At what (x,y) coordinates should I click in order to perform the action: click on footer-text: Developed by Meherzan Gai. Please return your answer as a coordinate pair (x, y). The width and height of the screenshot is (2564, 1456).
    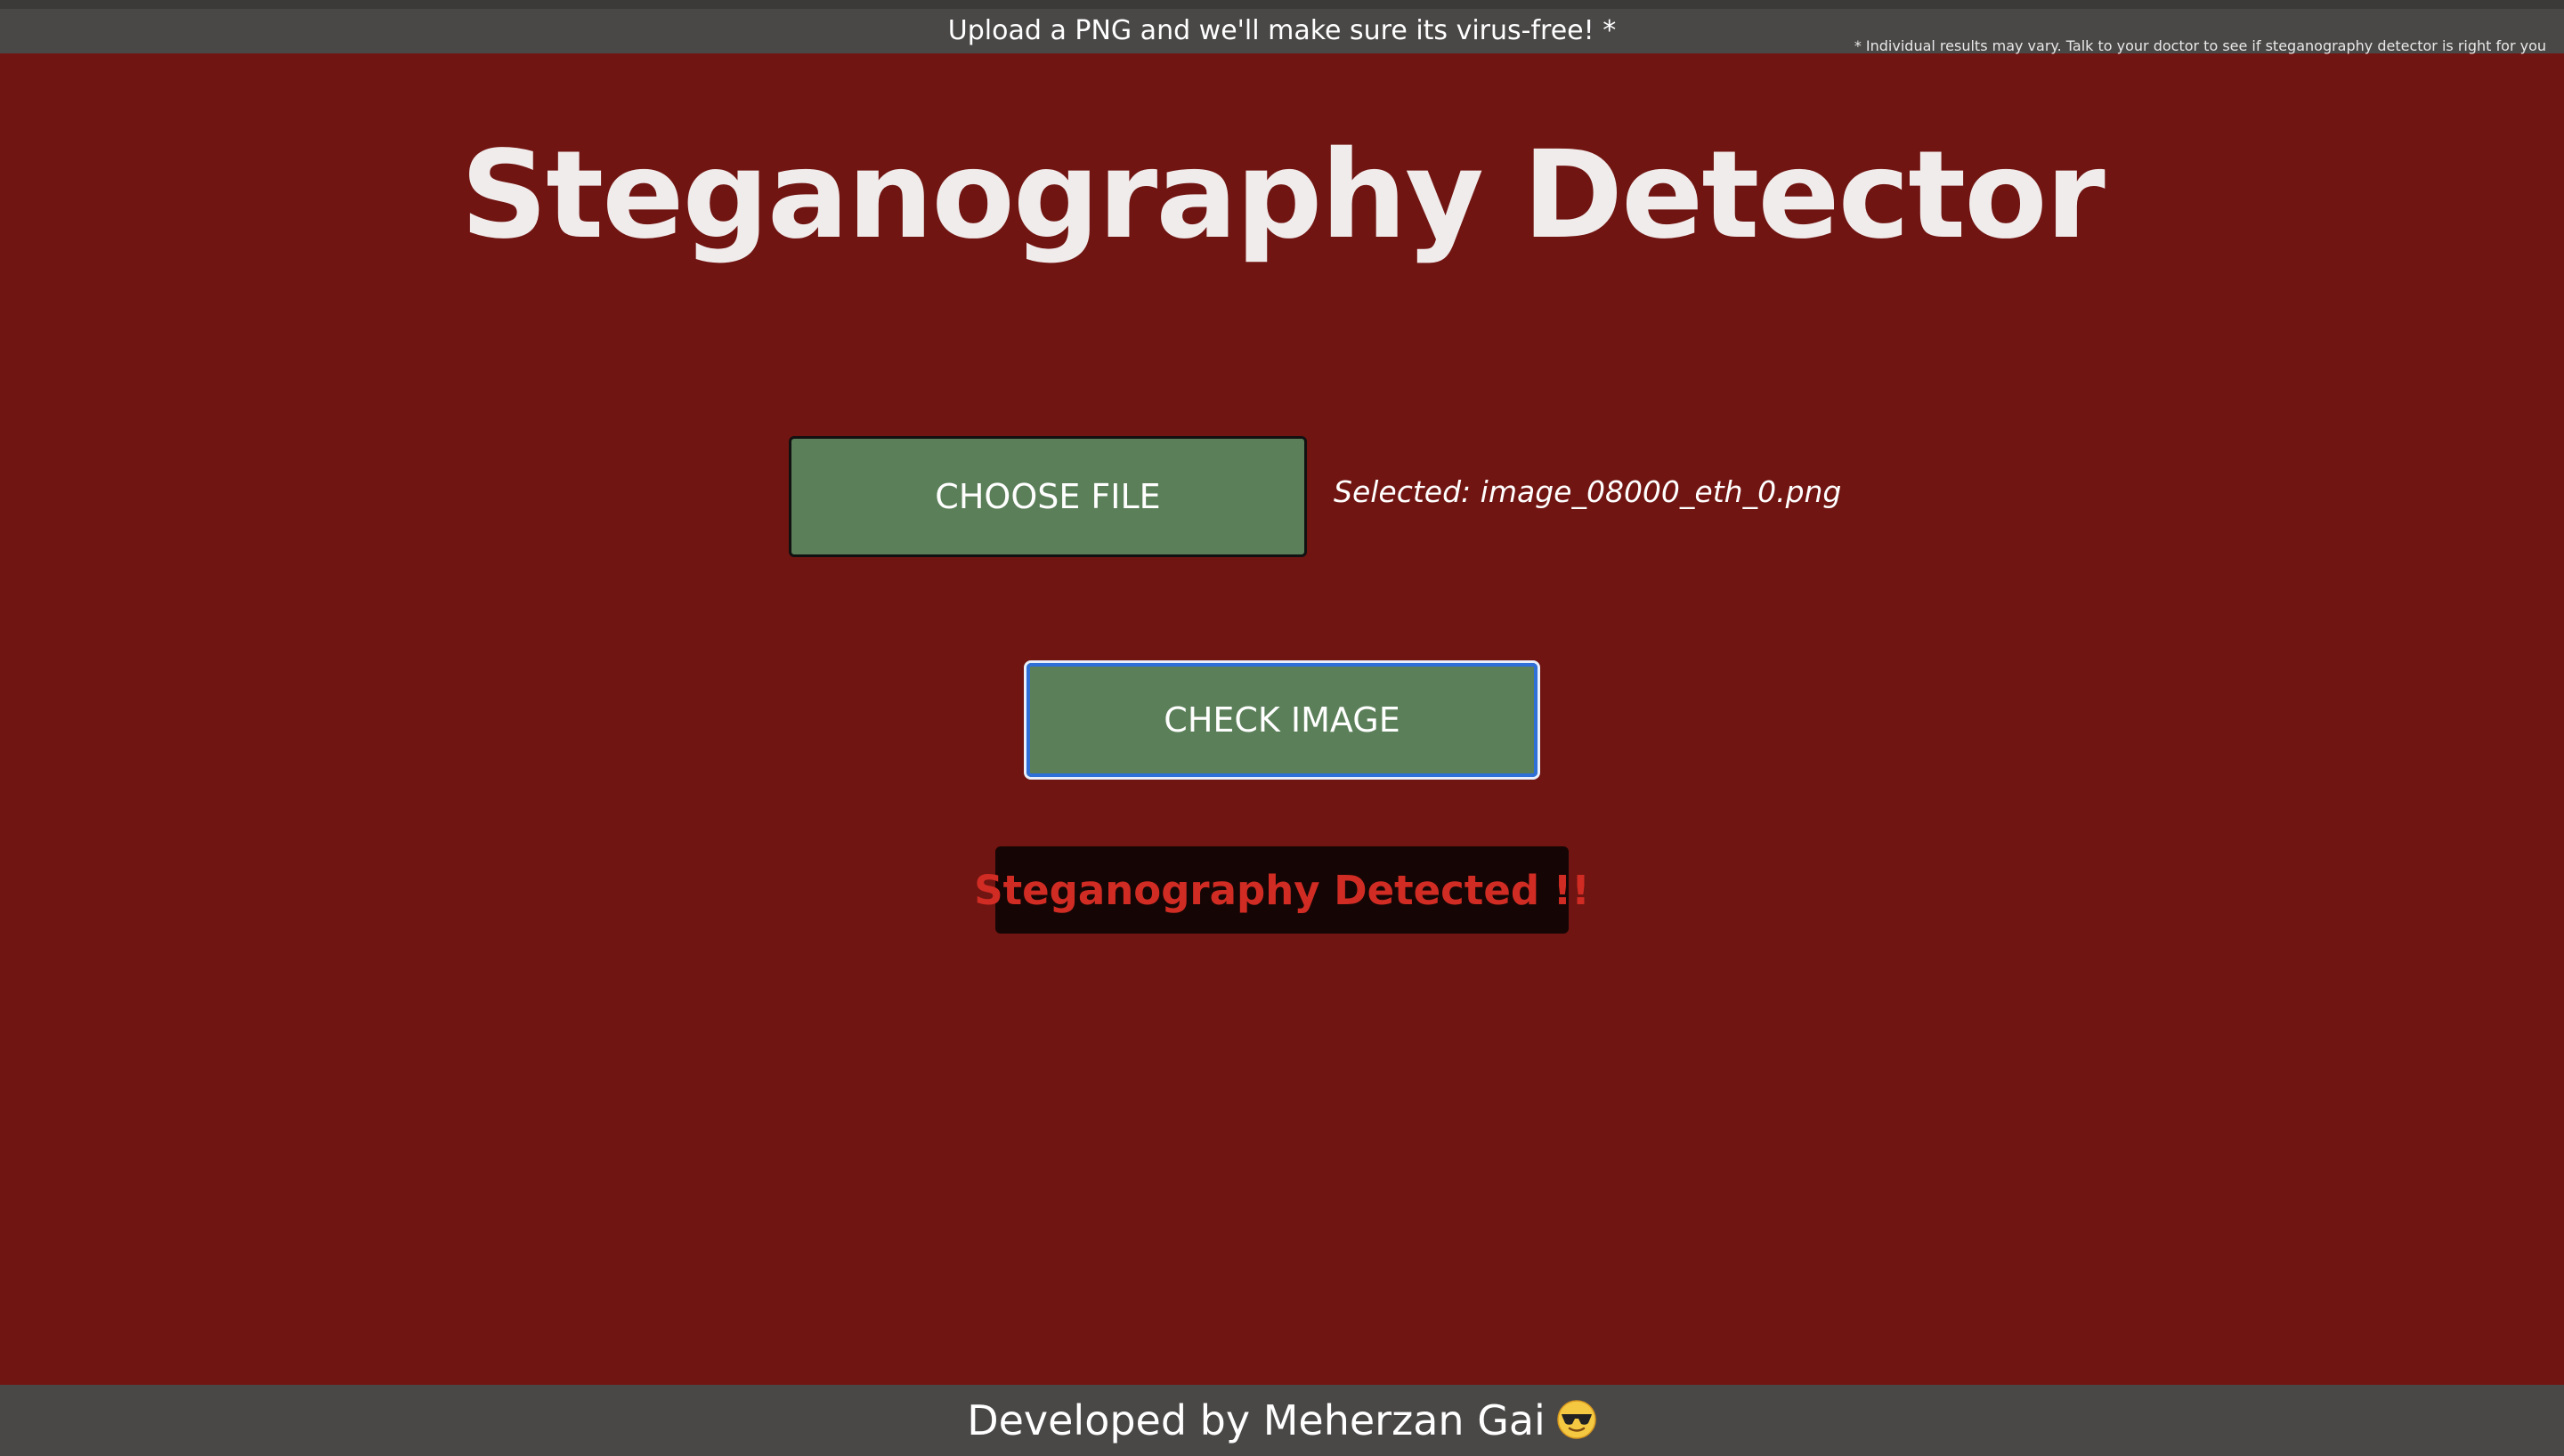
    Looking at the image, I should click on (1256, 1420).